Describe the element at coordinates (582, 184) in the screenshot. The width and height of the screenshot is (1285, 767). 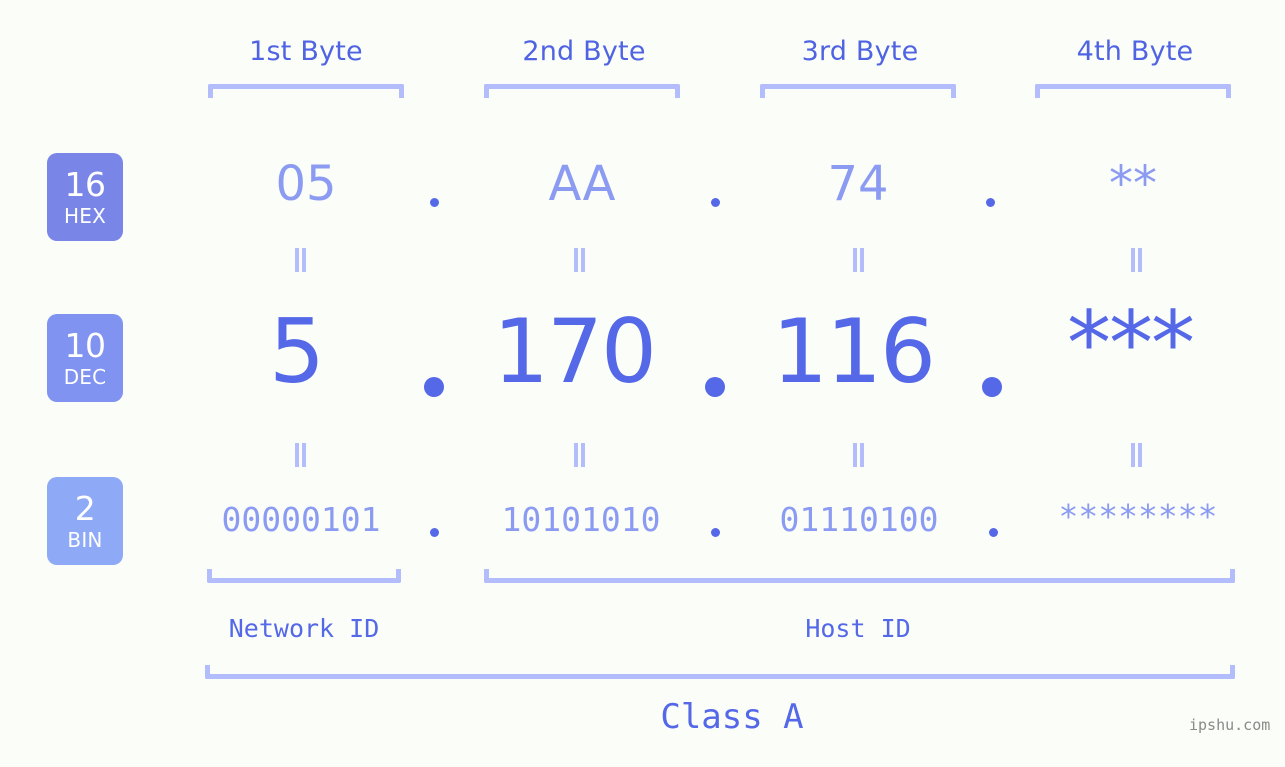
I see `hex-octet-2: AA` at that location.